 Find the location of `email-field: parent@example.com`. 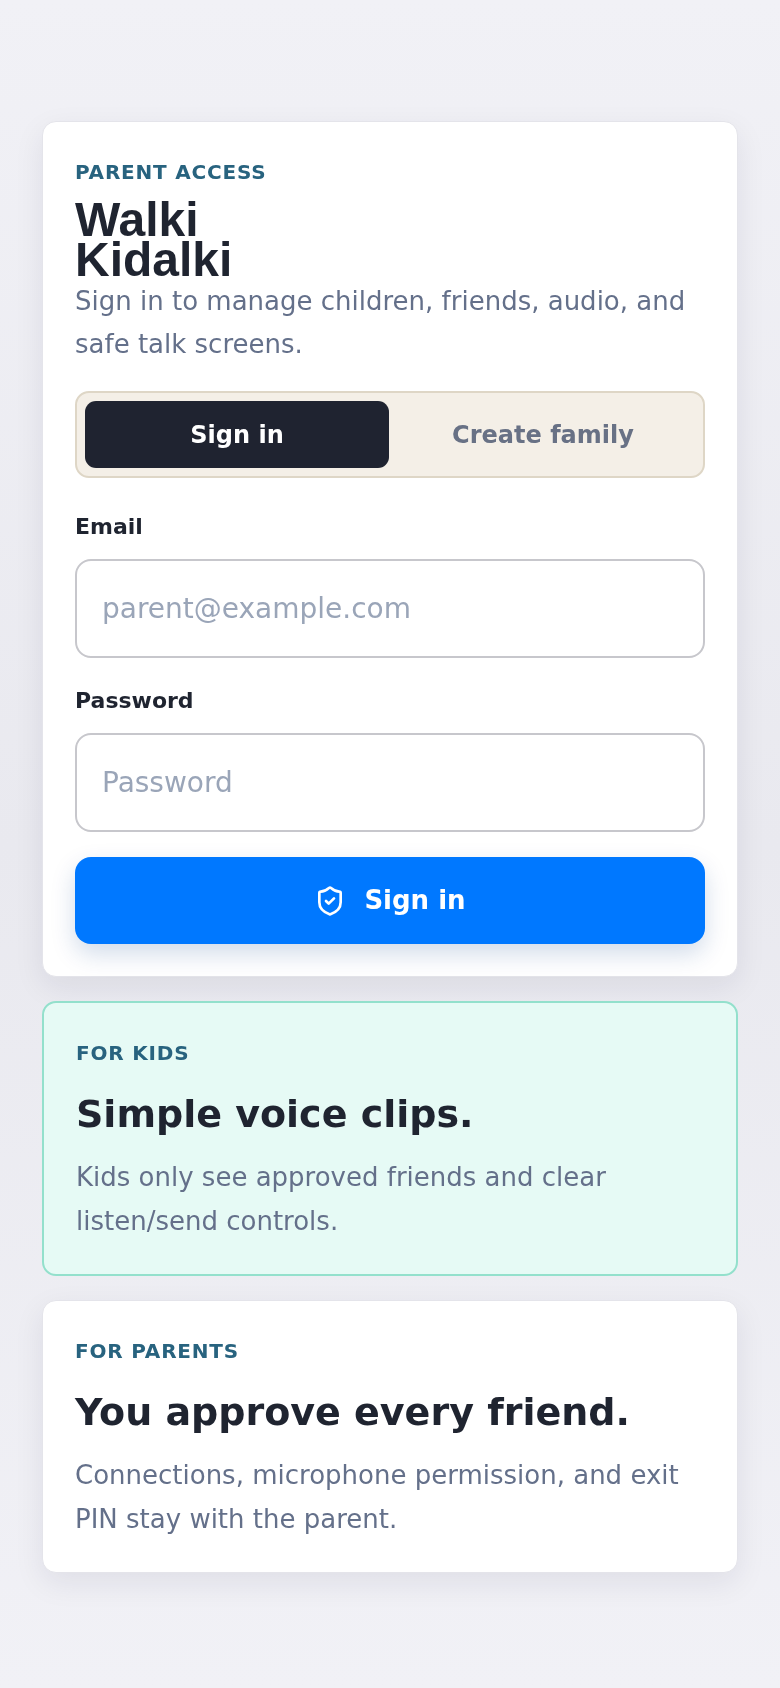

email-field: parent@example.com is located at coordinates (390, 608).